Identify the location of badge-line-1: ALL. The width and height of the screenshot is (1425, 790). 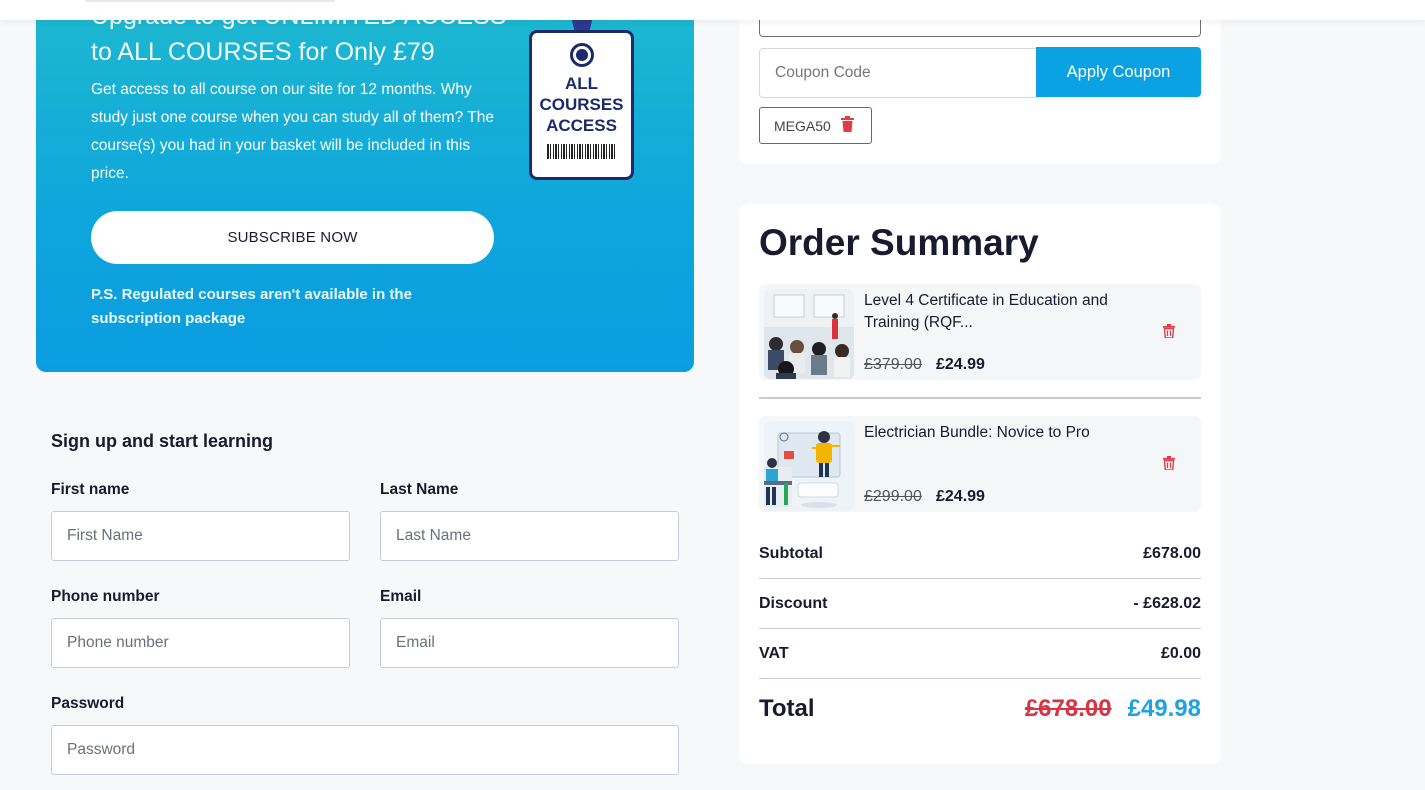
(581, 83).